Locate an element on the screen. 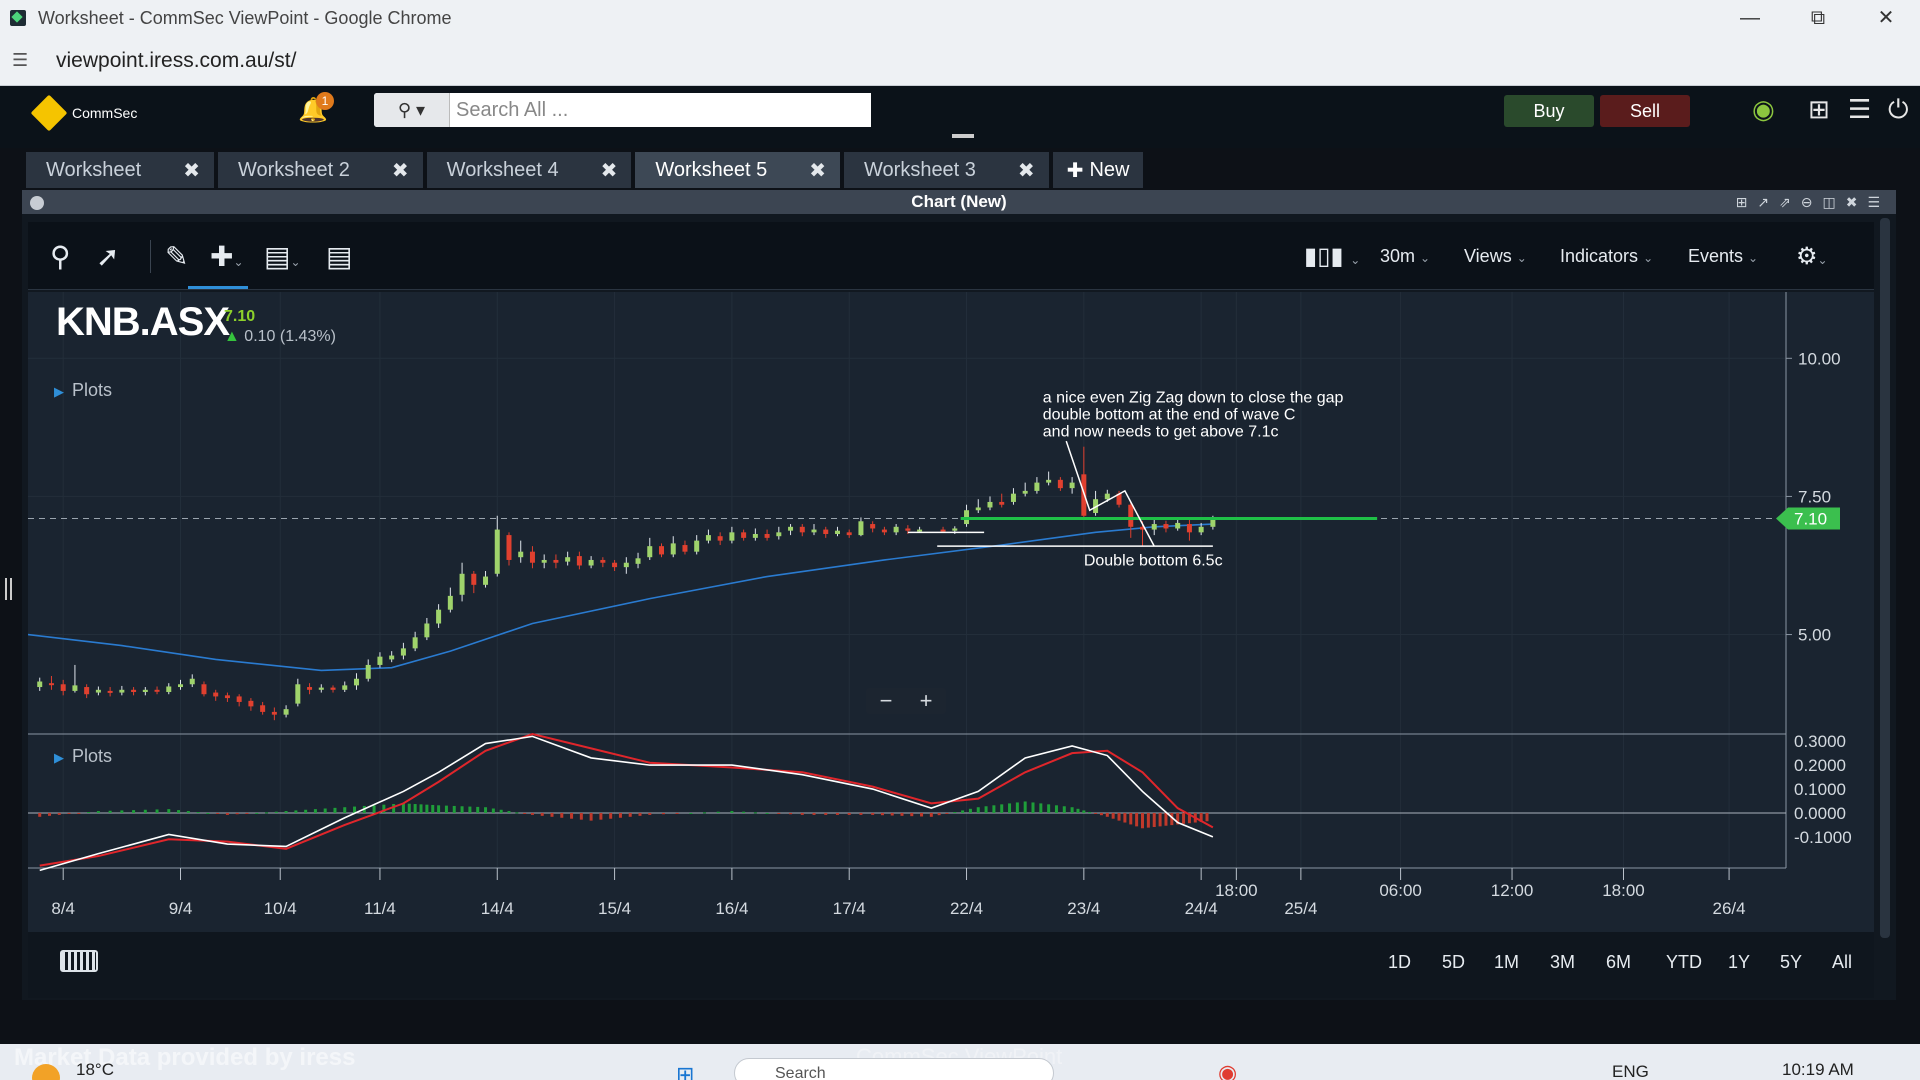  tab-worksheet-2: Worksheet 2 ✖ is located at coordinates (320, 170).